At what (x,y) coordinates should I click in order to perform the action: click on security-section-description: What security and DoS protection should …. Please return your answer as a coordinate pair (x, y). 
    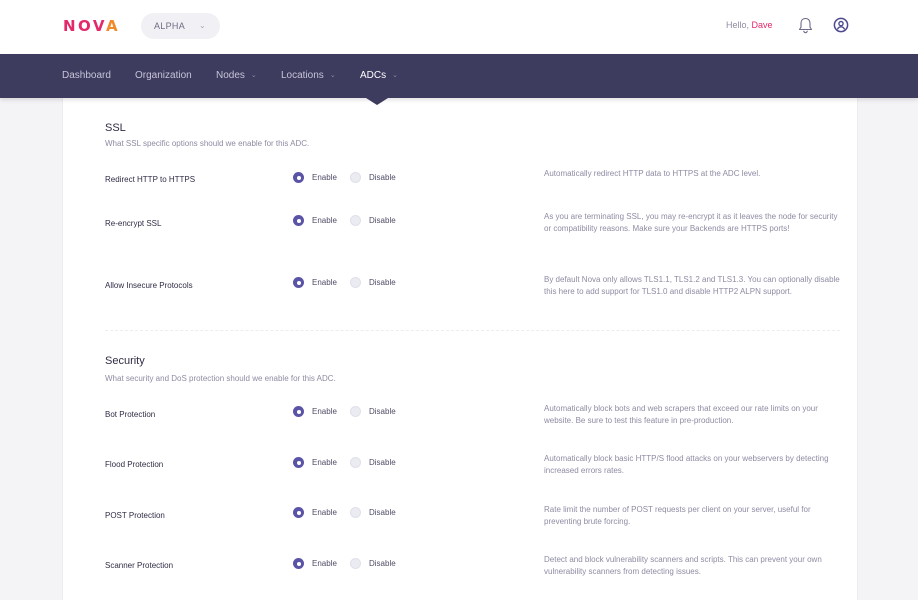
    Looking at the image, I should click on (220, 378).